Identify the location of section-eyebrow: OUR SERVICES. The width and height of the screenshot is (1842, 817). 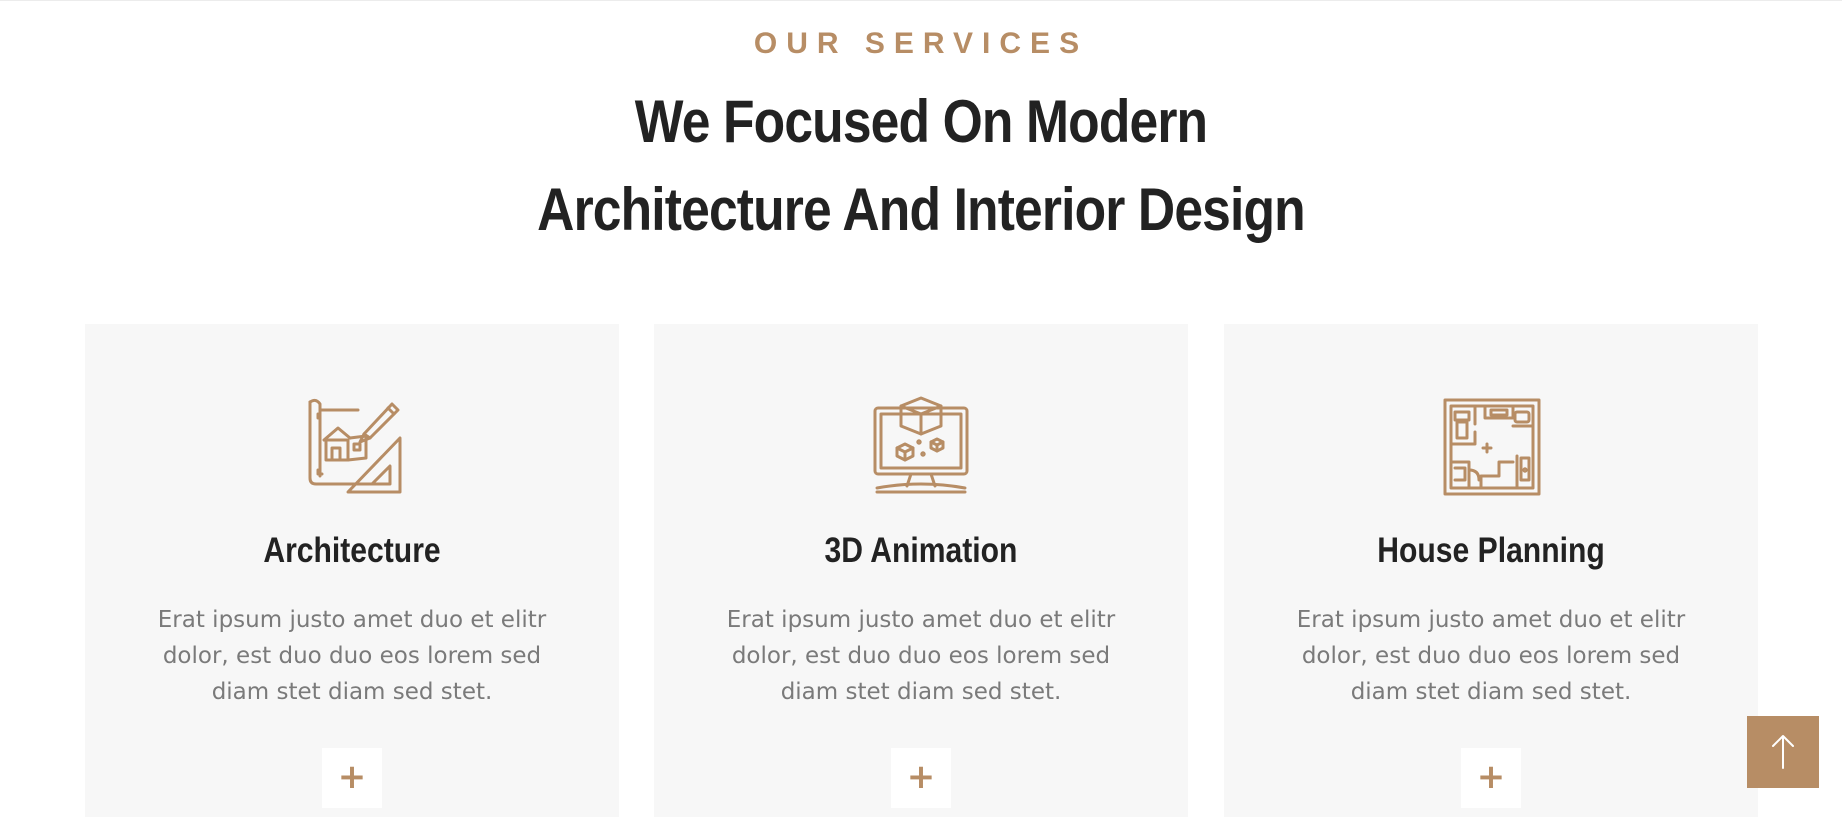
(921, 43).